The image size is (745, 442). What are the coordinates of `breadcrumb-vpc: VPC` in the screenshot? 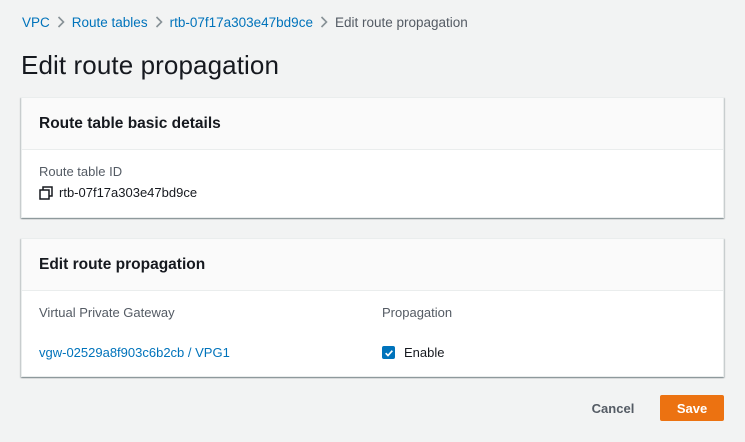 It's located at (36, 22).